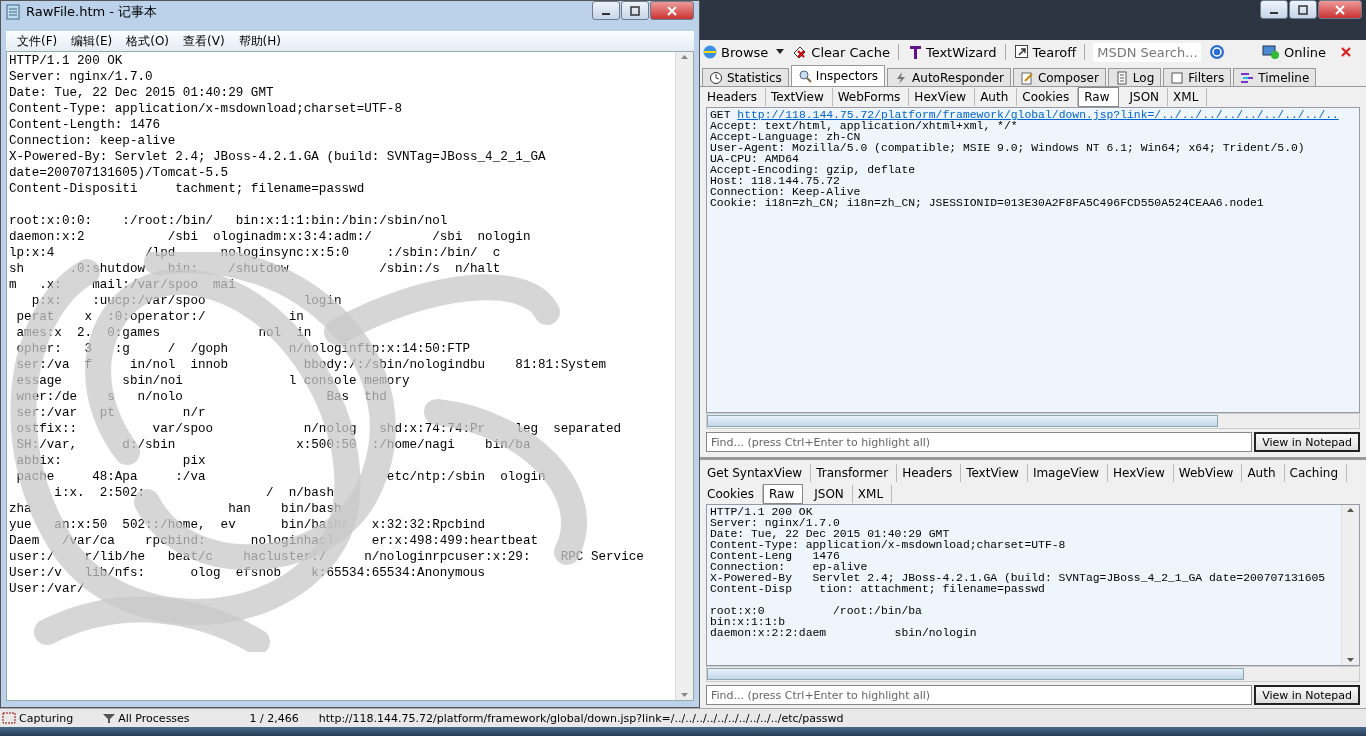 The height and width of the screenshot is (736, 1366). Describe the element at coordinates (1121, 77) in the screenshot. I see `document-icon` at that location.